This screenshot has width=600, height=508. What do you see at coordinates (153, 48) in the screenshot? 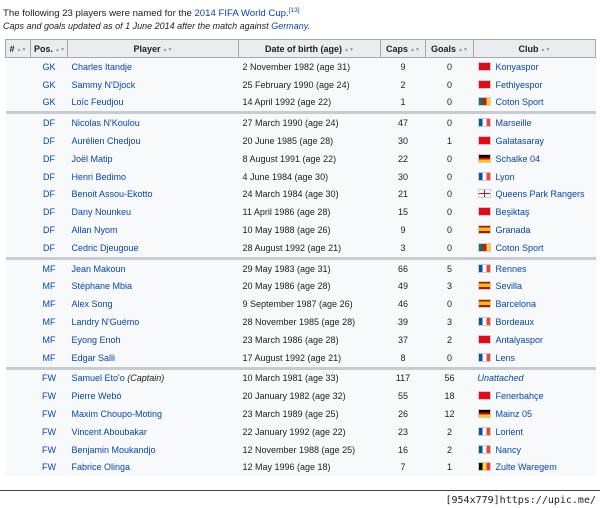
I see `column-header: Player ▲▼` at bounding box center [153, 48].